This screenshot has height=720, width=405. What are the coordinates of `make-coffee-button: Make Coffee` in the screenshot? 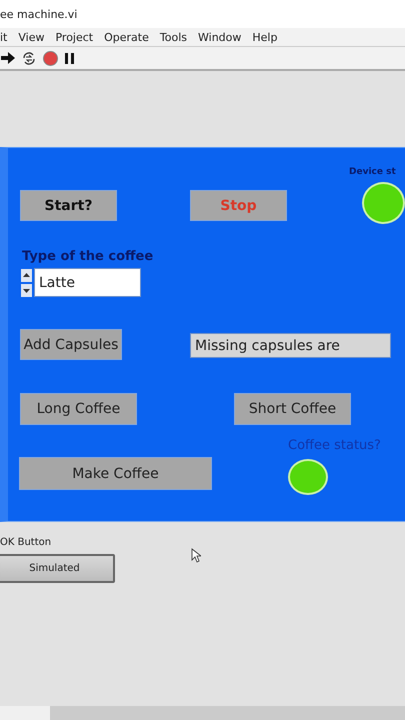 It's located at (115, 473).